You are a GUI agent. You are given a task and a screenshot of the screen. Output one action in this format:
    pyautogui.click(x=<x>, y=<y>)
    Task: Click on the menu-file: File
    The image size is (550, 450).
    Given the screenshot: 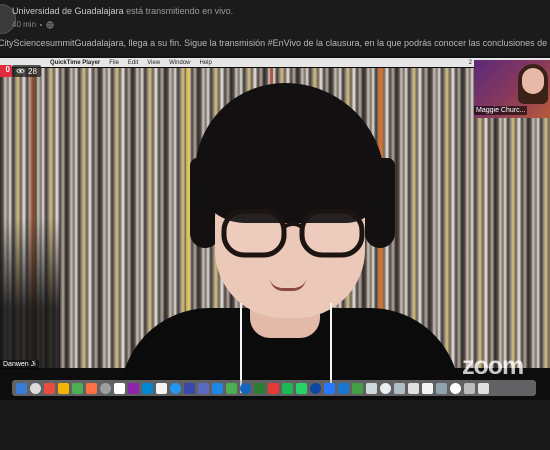 What is the action you would take?
    pyautogui.click(x=114, y=63)
    